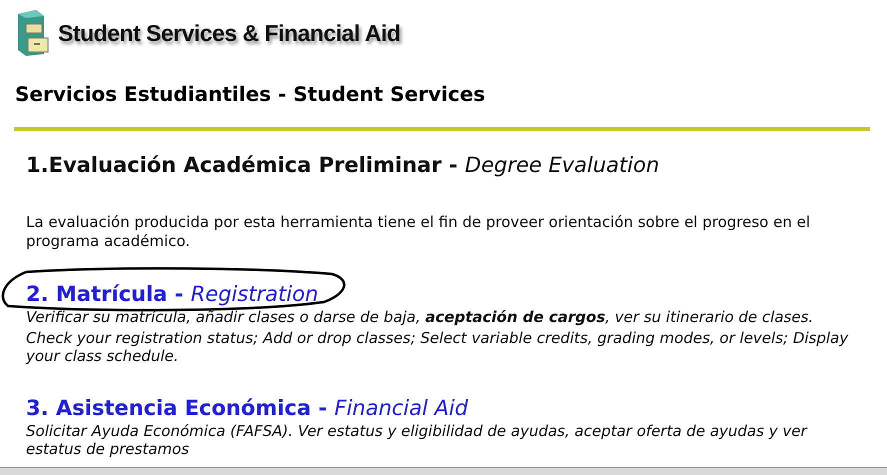 The image size is (887, 475). Describe the element at coordinates (250, 94) in the screenshot. I see `page-heading: Servicios Estudiantiles - Student Services` at that location.